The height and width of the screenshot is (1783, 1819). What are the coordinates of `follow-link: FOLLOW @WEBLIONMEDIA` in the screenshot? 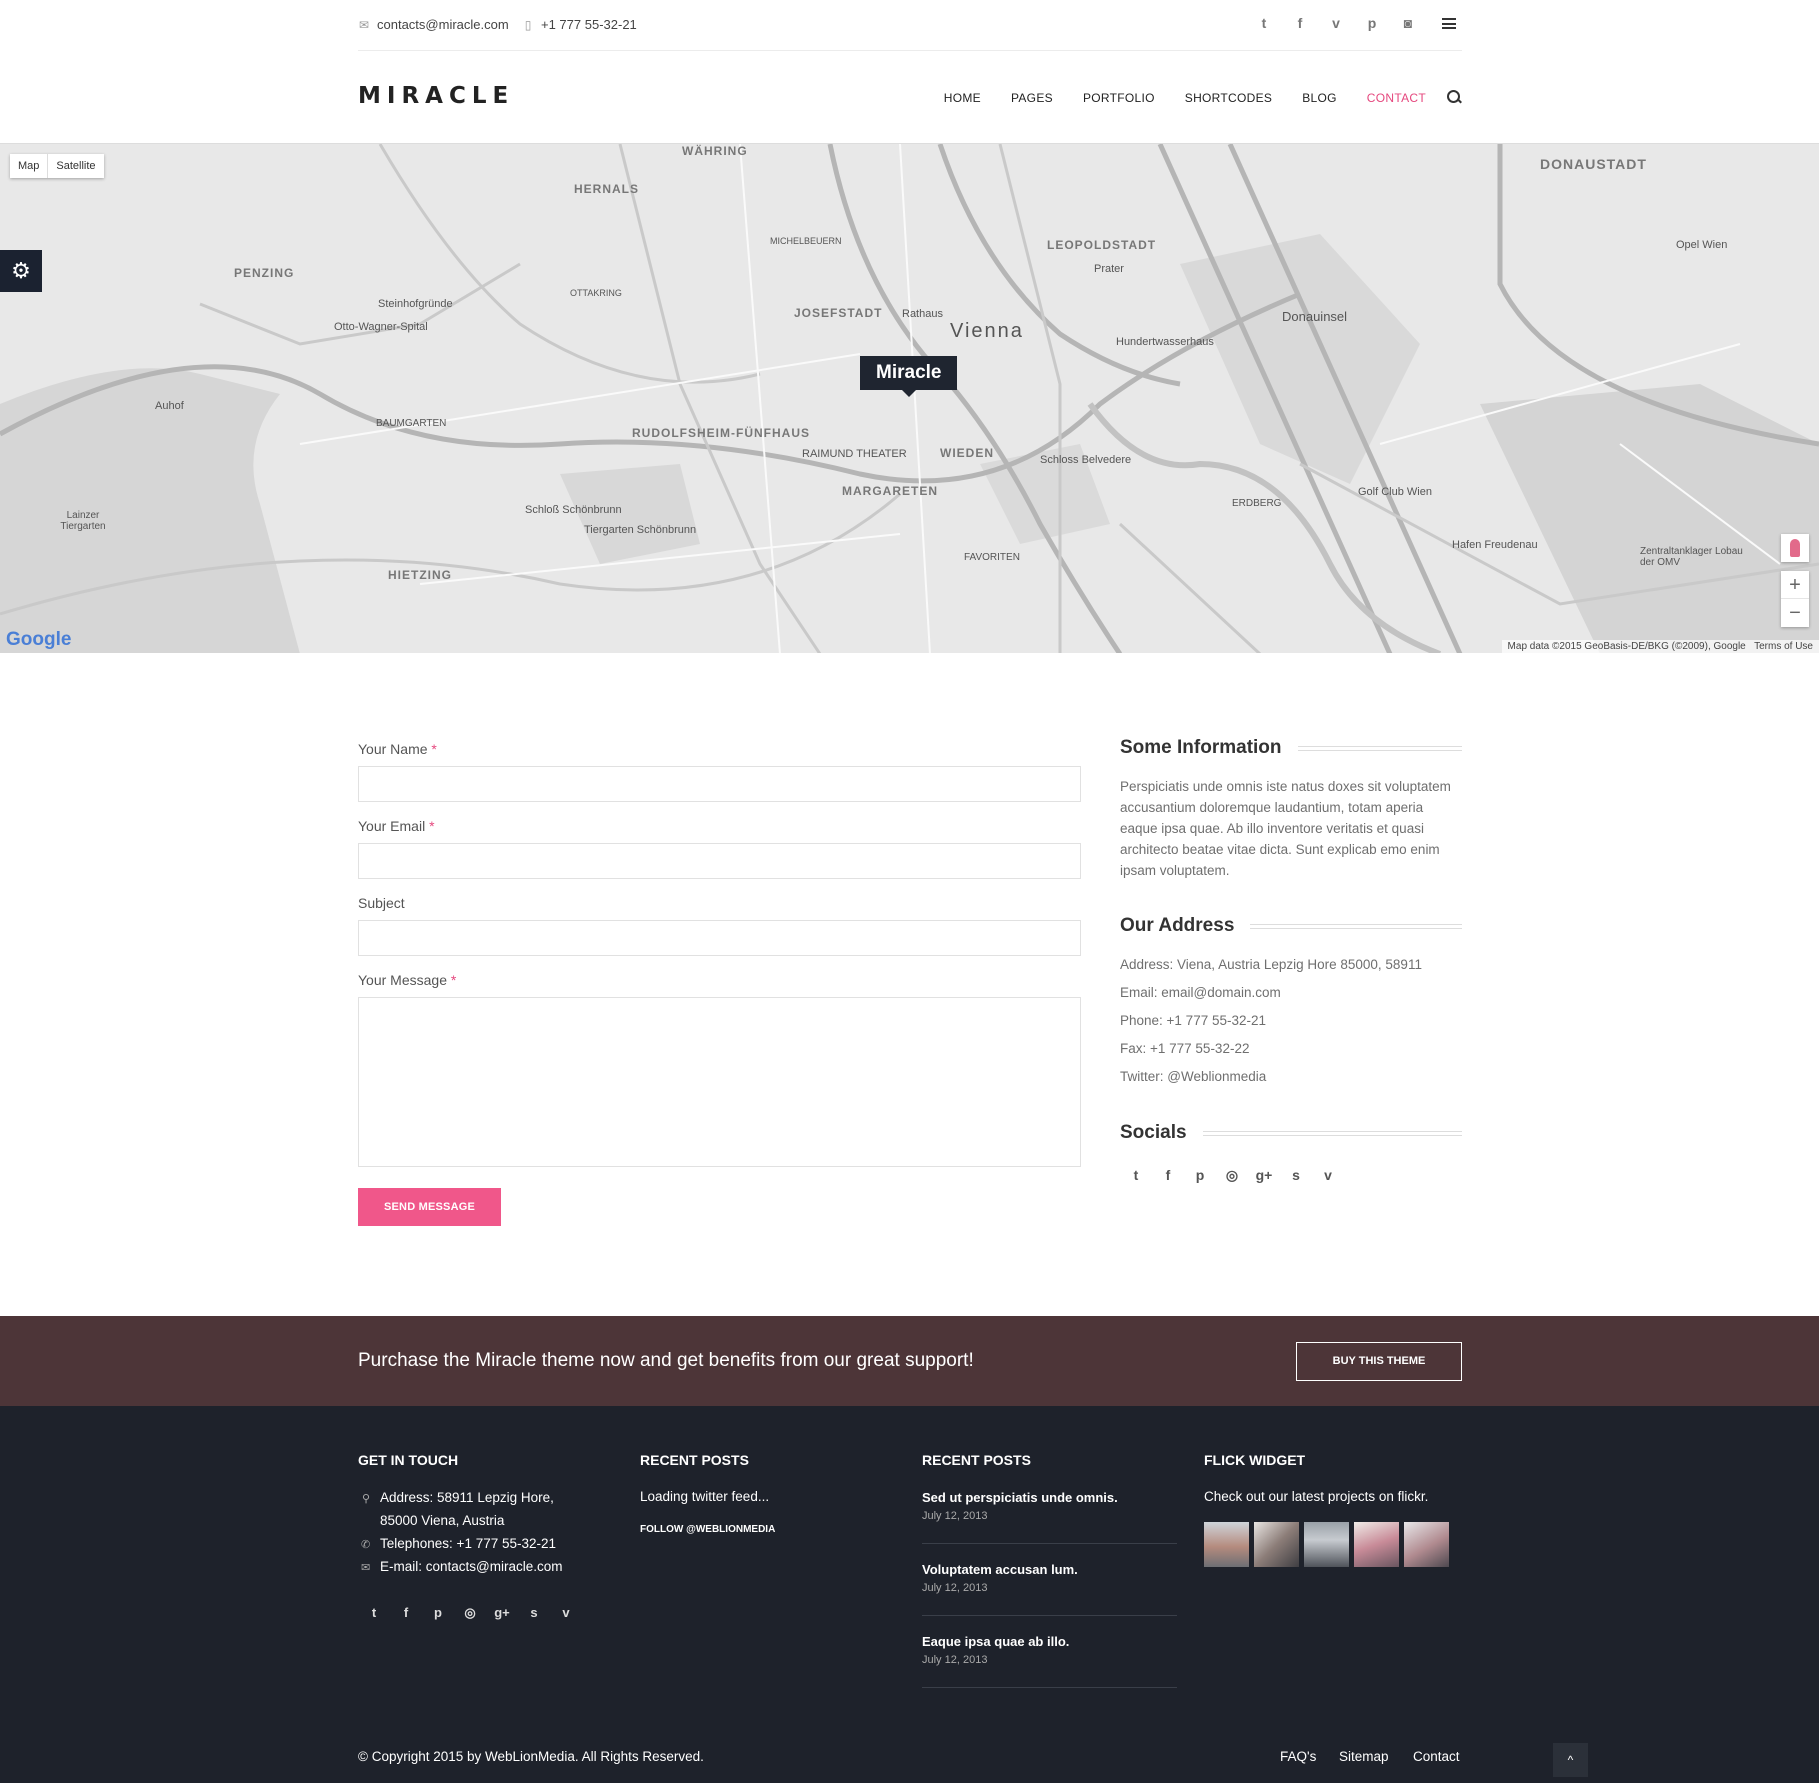 It's located at (707, 1529).